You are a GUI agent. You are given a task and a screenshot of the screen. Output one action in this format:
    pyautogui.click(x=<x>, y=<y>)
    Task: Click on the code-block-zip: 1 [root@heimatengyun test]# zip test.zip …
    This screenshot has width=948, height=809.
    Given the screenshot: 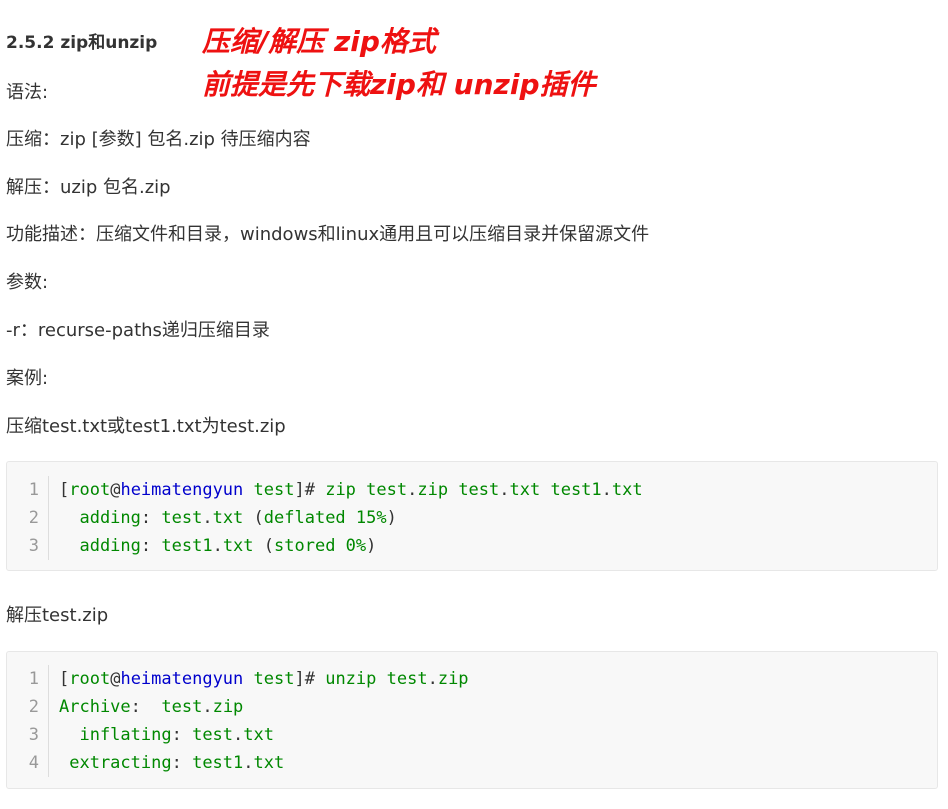 What is the action you would take?
    pyautogui.click(x=472, y=516)
    